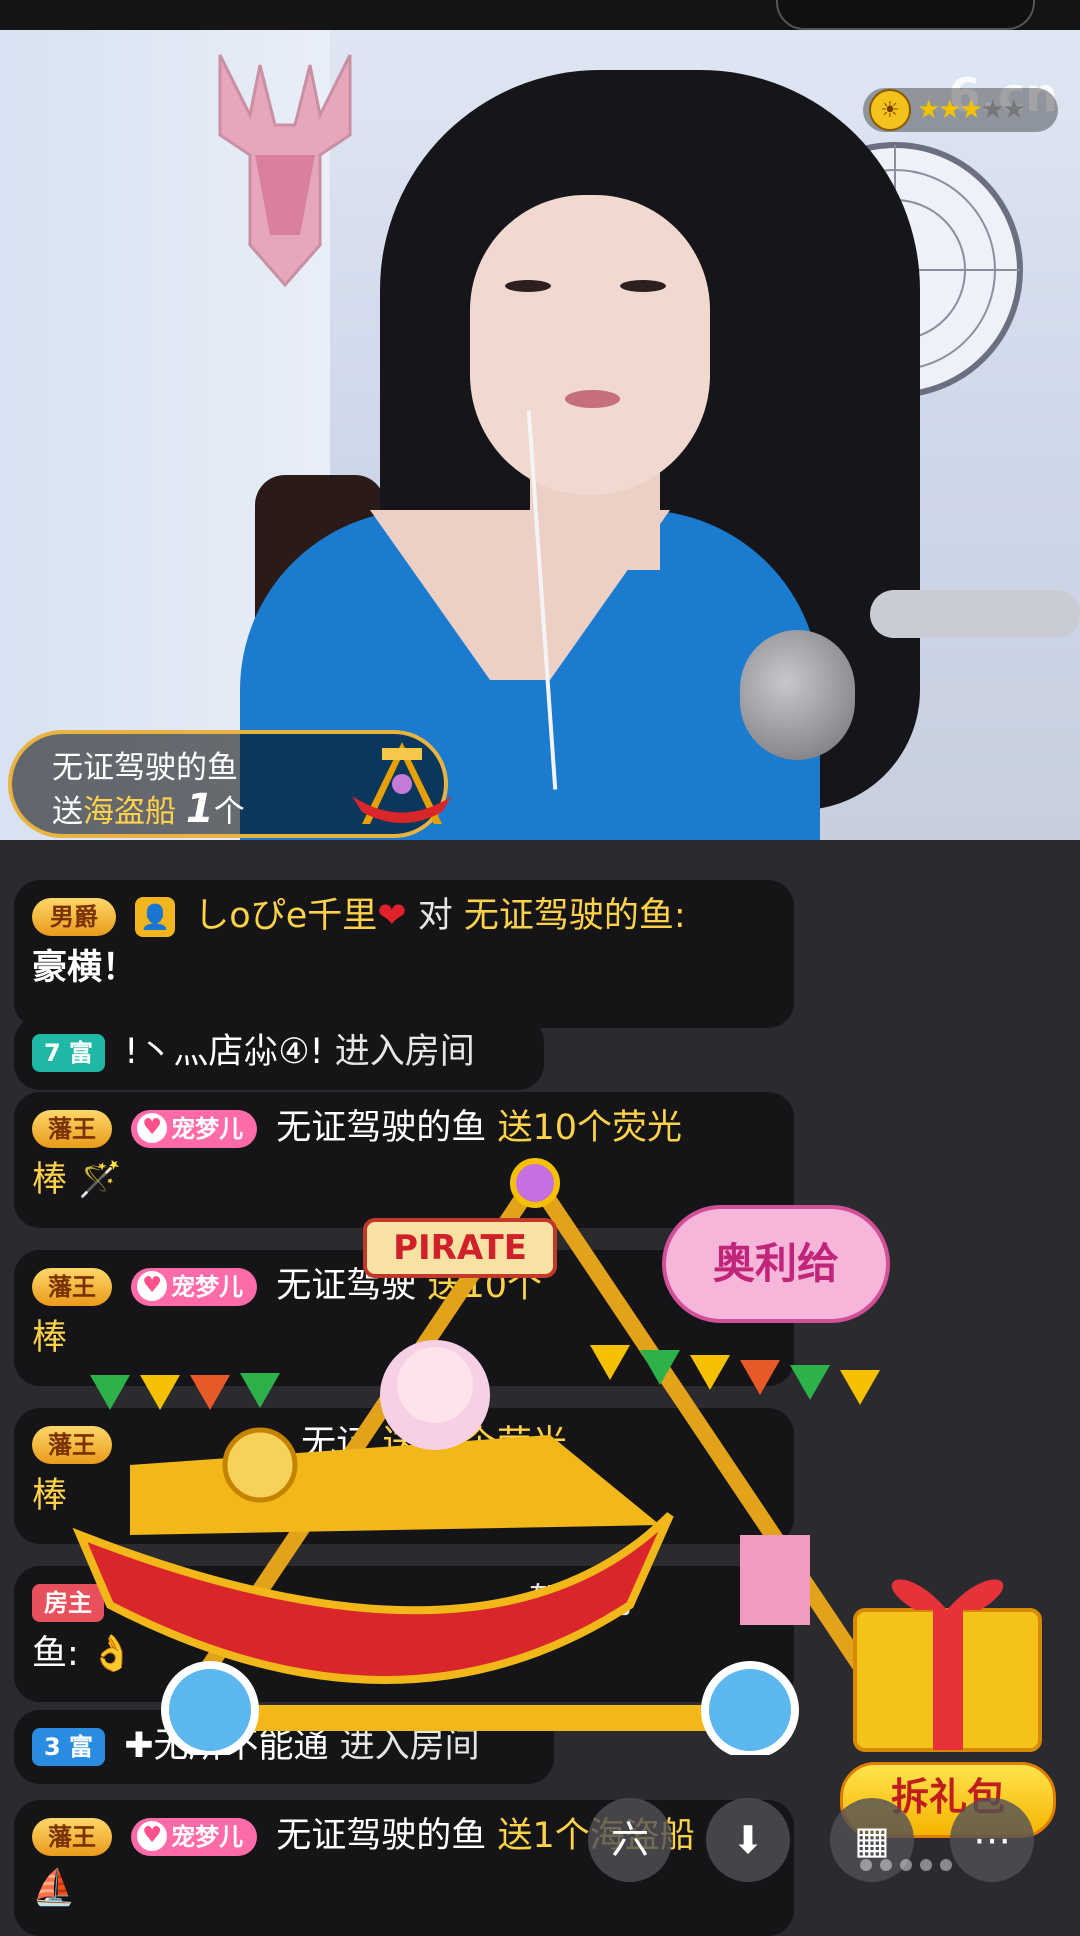 The image size is (1080, 1936). I want to click on streamer-face, so click(590, 345).